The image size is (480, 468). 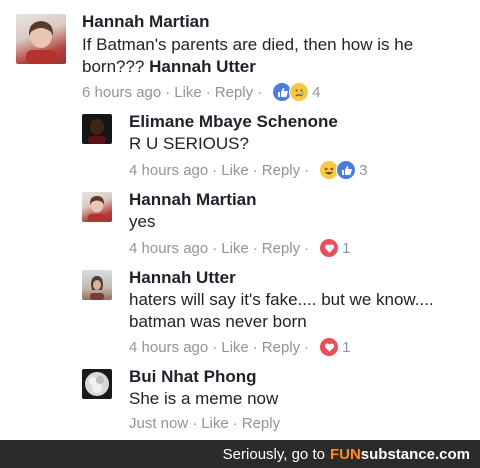 I want to click on reactions: 4, so click(x=296, y=92).